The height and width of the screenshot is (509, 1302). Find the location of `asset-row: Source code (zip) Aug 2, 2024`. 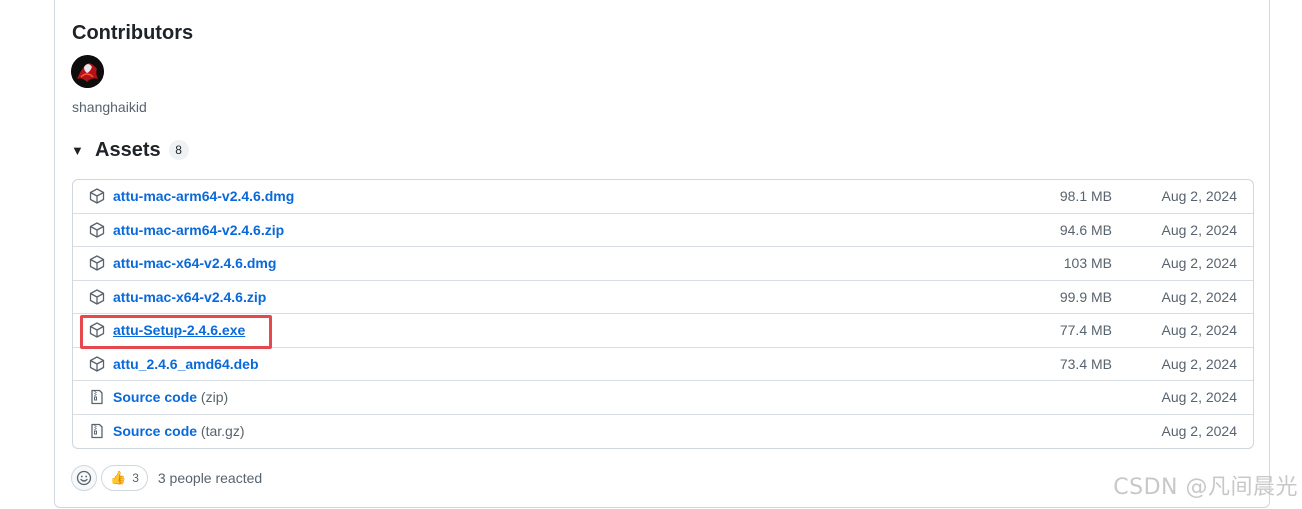

asset-row: Source code (zip) Aug 2, 2024 is located at coordinates (663, 398).